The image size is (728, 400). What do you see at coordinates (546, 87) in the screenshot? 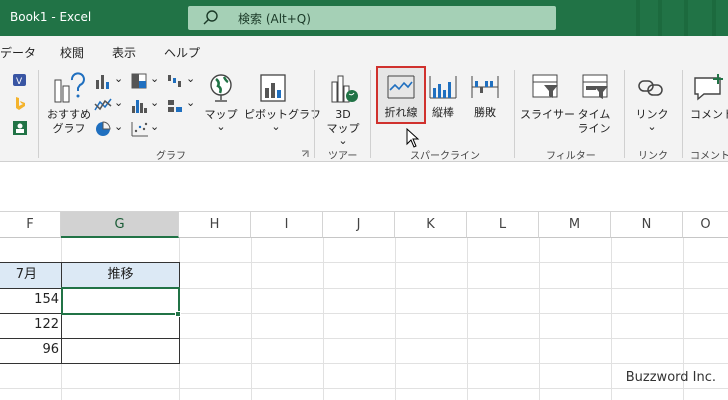
I see `slicer-icon` at bounding box center [546, 87].